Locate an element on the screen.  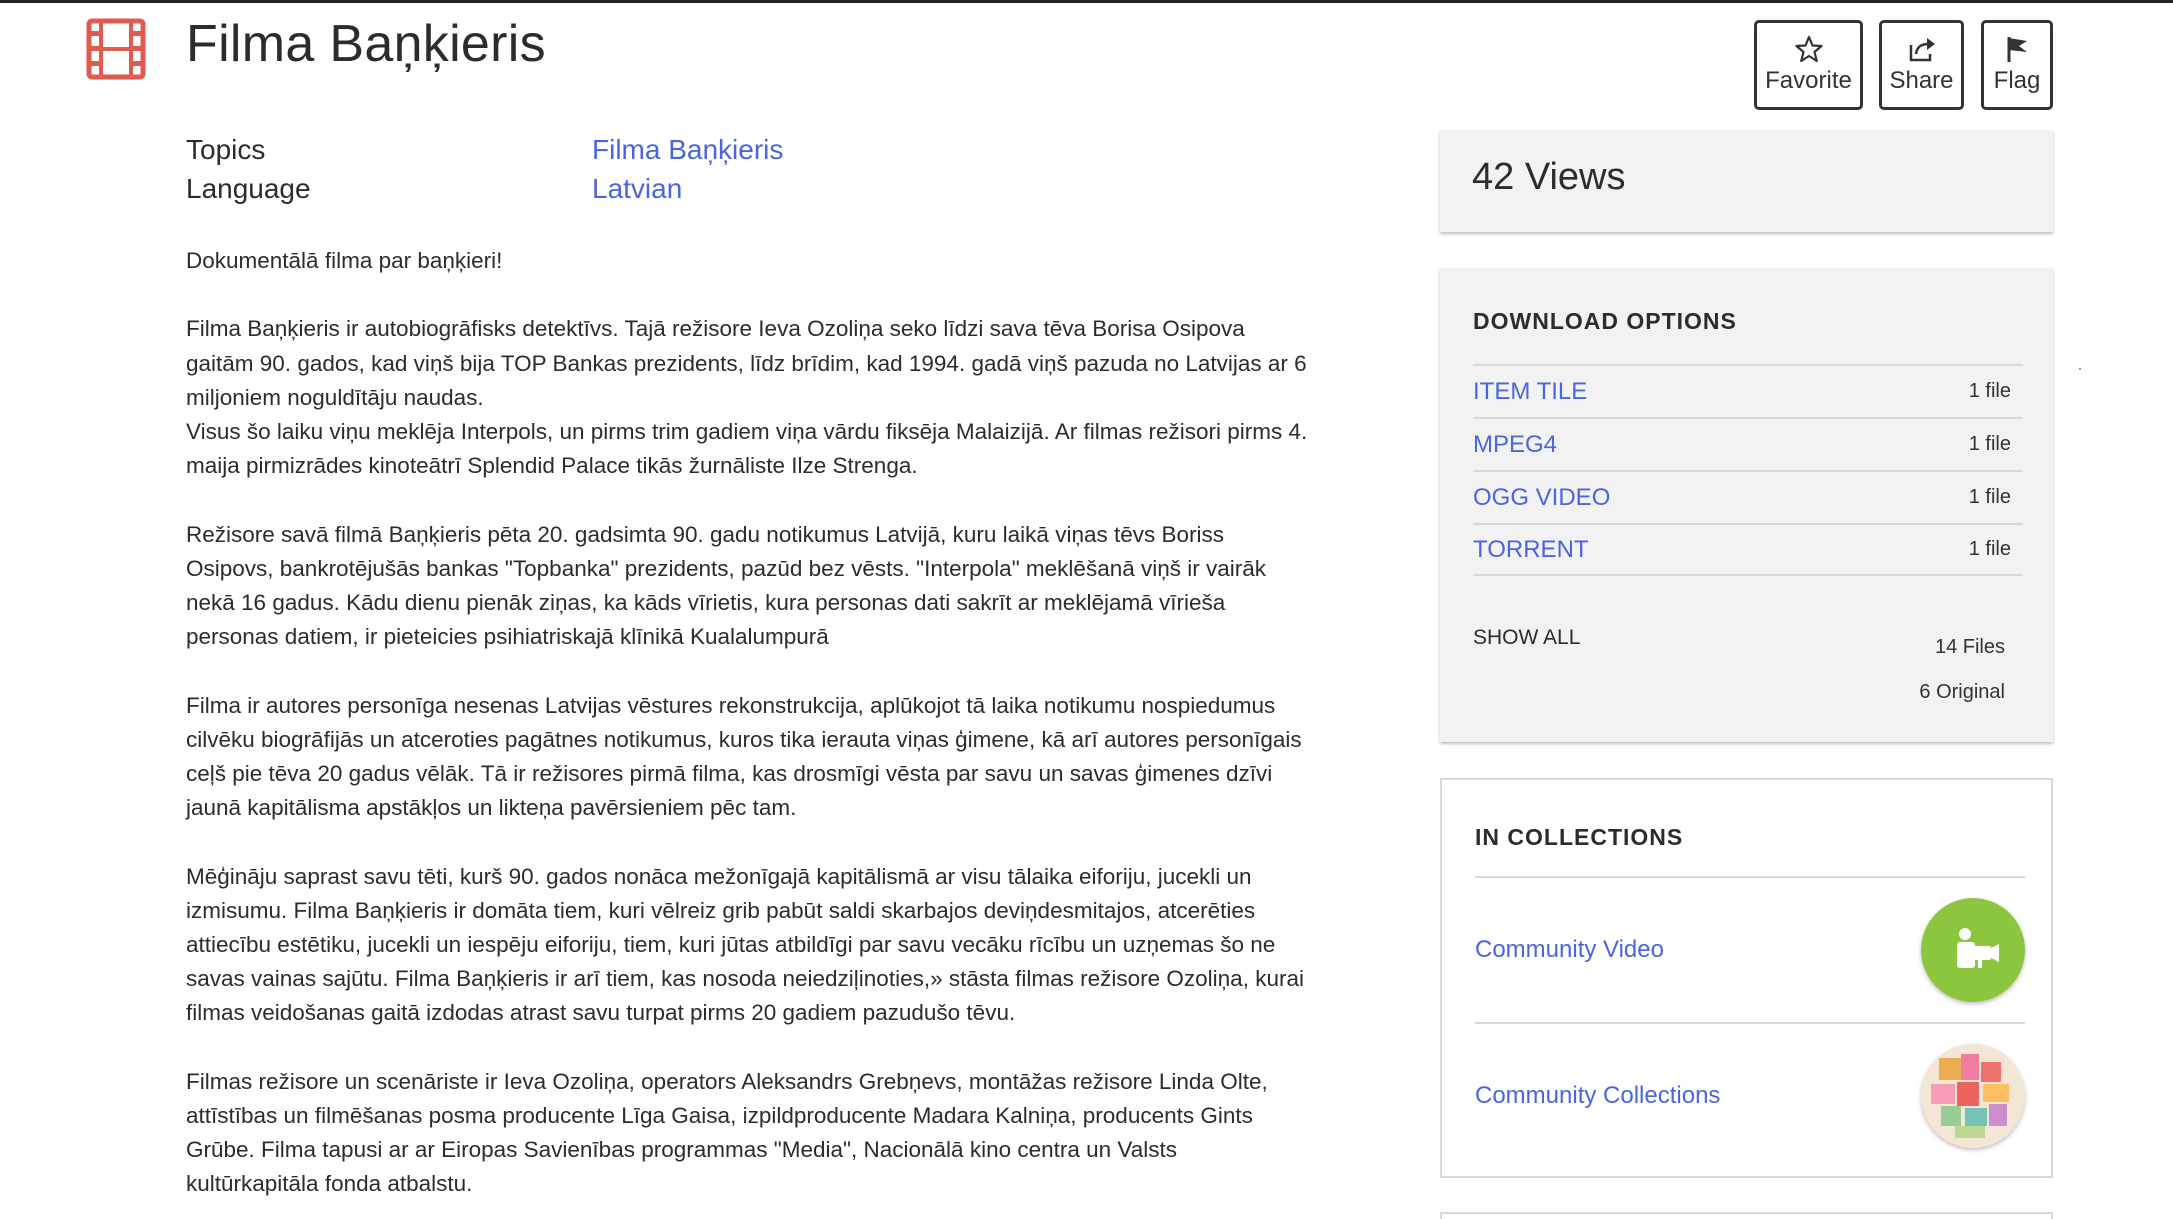
film-icon is located at coordinates (116, 49).